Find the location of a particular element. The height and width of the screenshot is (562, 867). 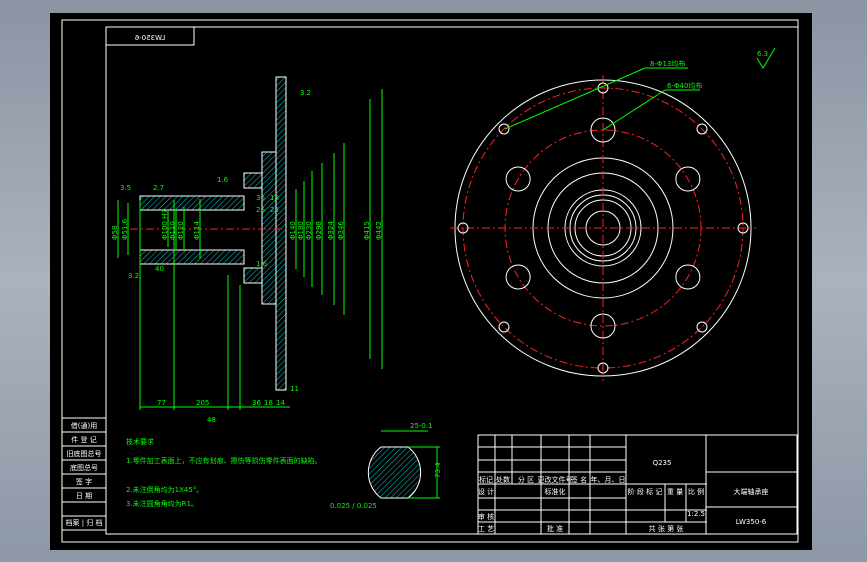

svg-text: 77 is located at coordinates (161, 403).